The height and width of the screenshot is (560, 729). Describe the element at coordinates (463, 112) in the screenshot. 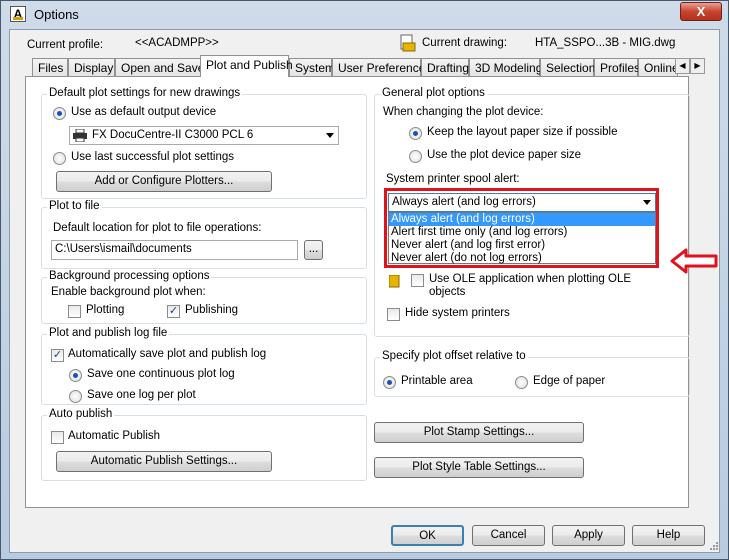

I see `changing-device-label: When changing the plot device:` at that location.